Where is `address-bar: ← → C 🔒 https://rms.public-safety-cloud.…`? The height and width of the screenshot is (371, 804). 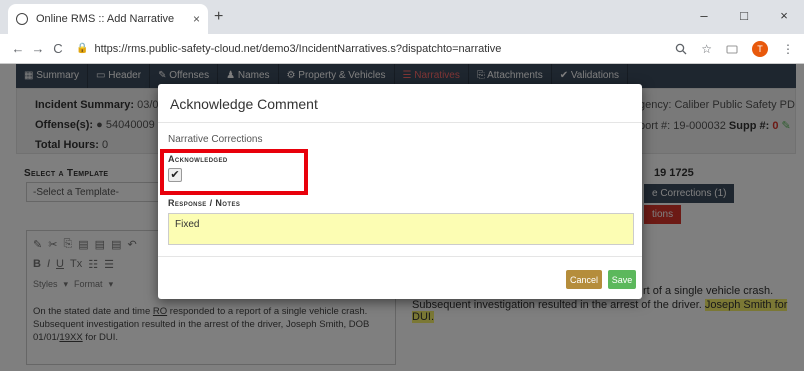
address-bar: ← → C 🔒 https://rms.public-safety-cloud.… is located at coordinates (402, 49).